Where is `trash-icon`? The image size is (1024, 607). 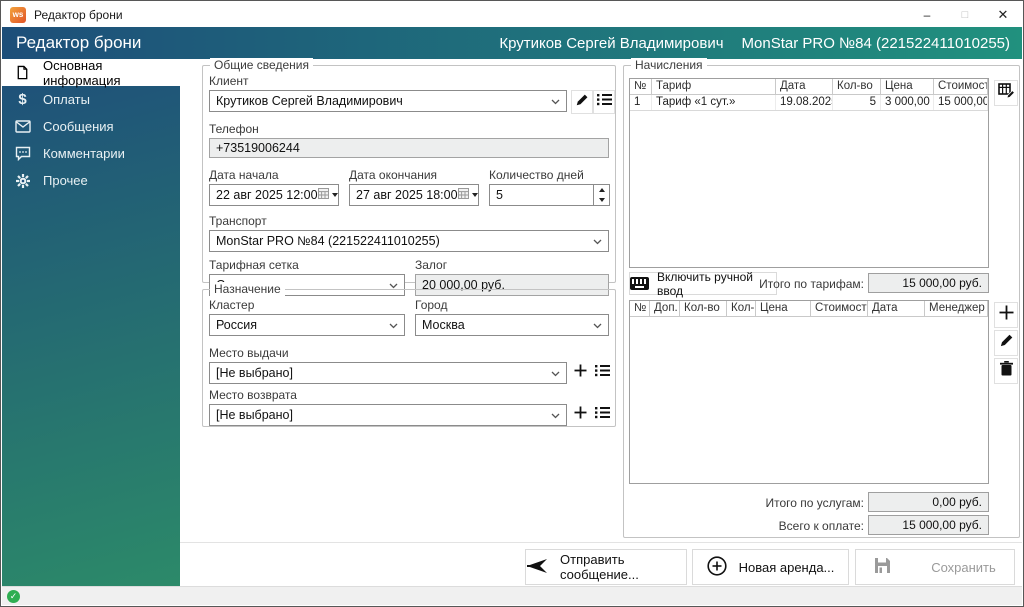
trash-icon is located at coordinates (1006, 371).